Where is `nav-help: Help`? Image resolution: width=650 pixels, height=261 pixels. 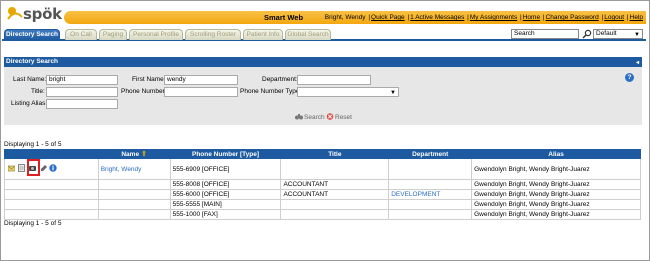
nav-help: Help is located at coordinates (636, 17).